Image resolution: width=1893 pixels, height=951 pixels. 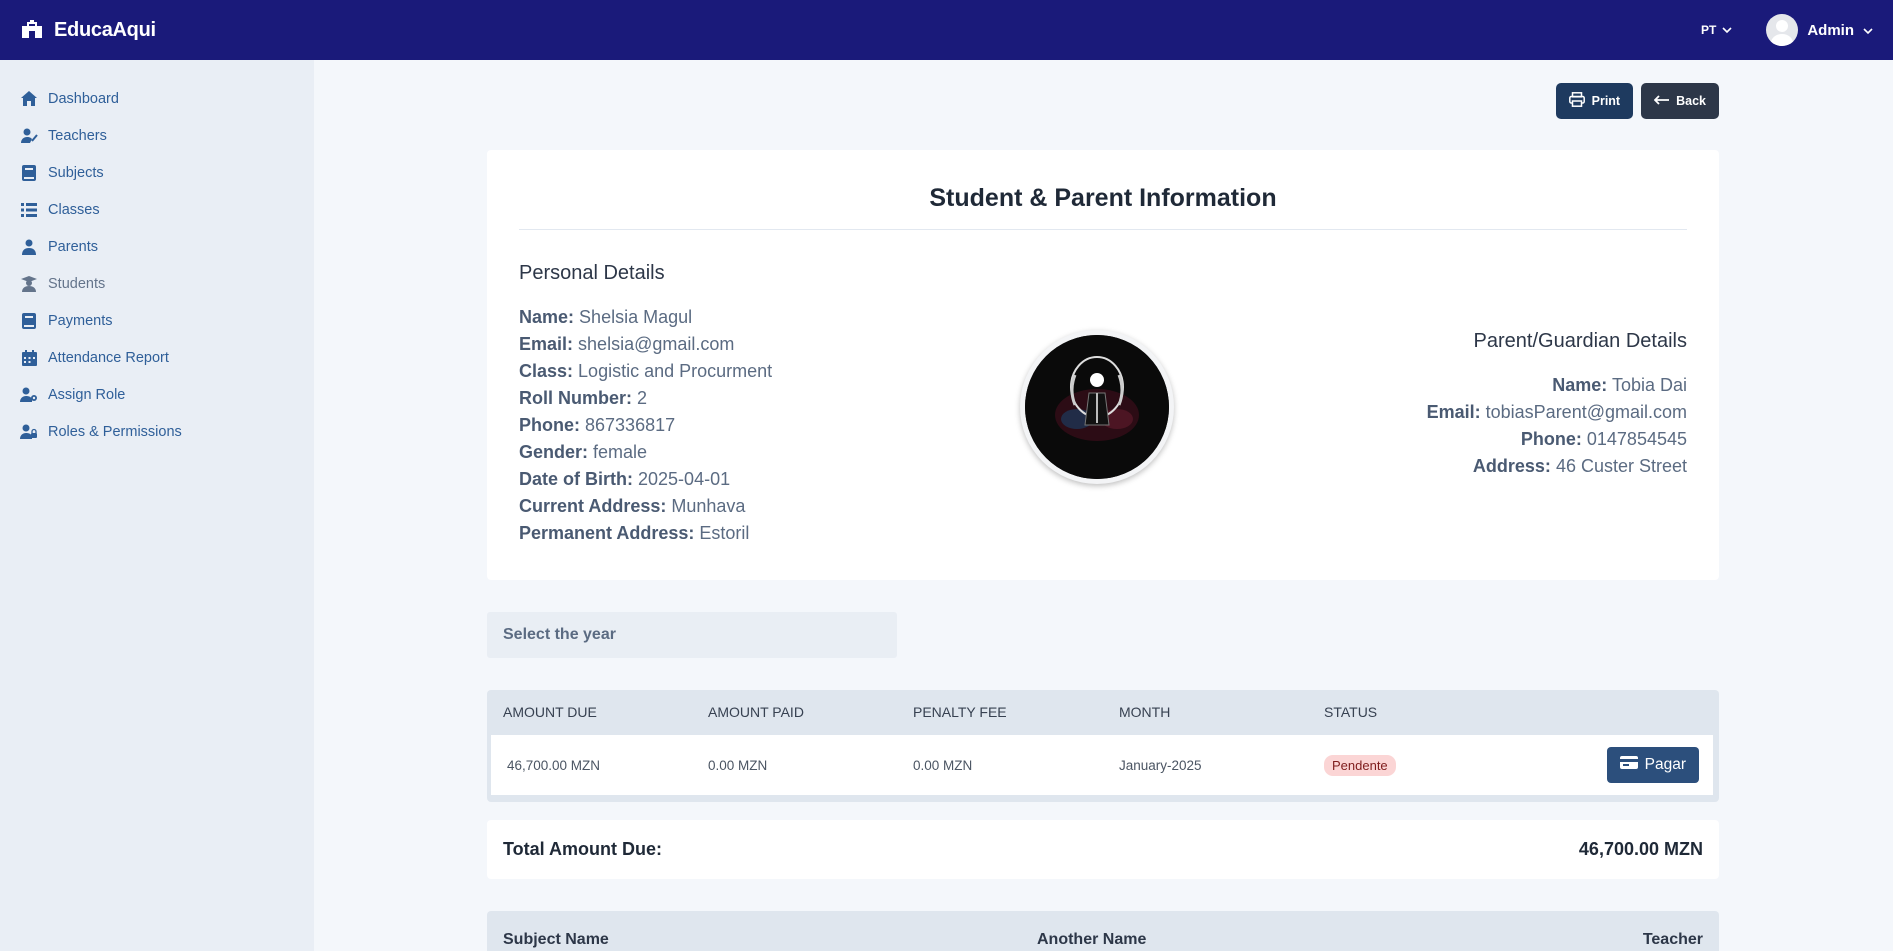 I want to click on detail-row: Address: 46 Custer Street, so click(x=1579, y=466).